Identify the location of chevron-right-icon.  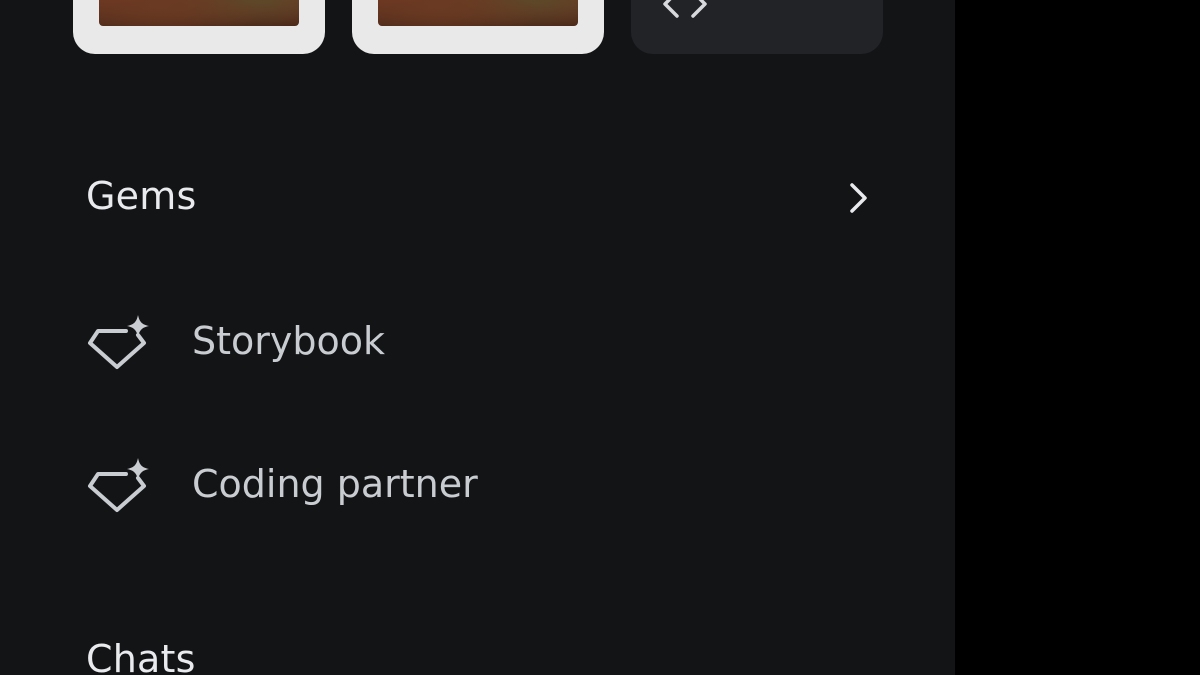
(859, 198).